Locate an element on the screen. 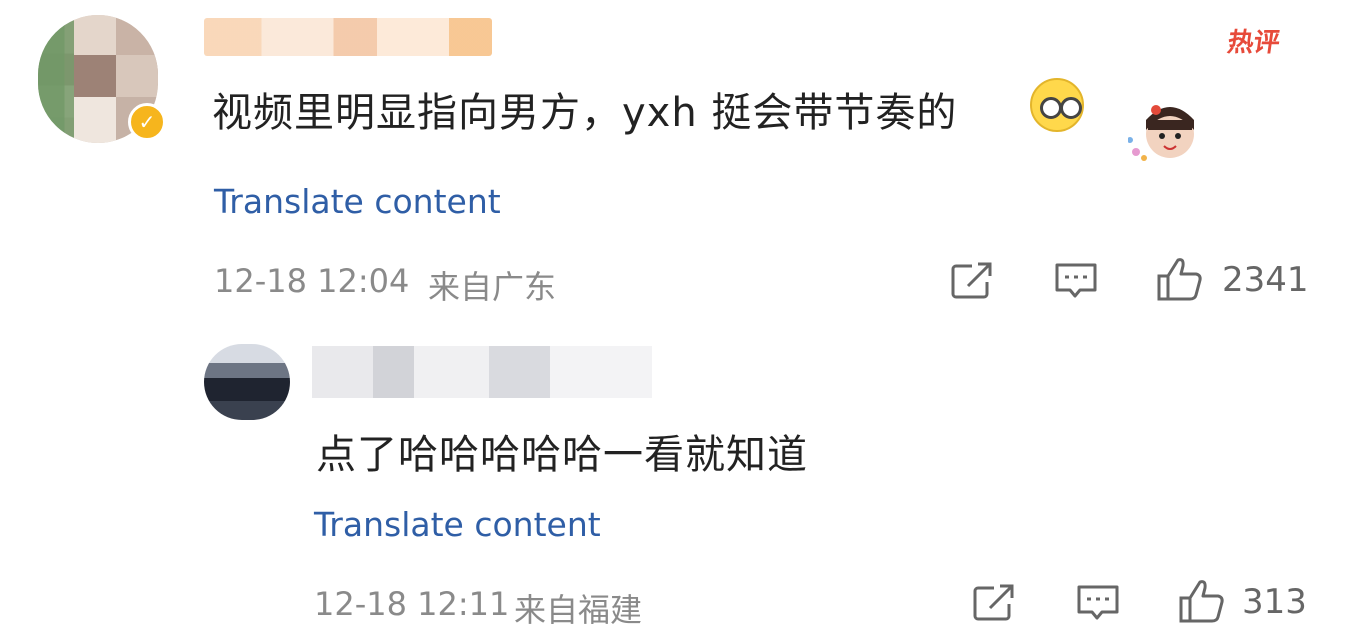  comment-date: 12-18 12:04 is located at coordinates (312, 281).